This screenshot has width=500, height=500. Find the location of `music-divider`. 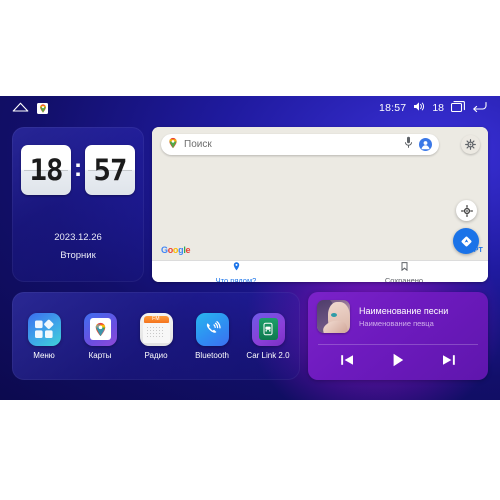

music-divider is located at coordinates (398, 344).